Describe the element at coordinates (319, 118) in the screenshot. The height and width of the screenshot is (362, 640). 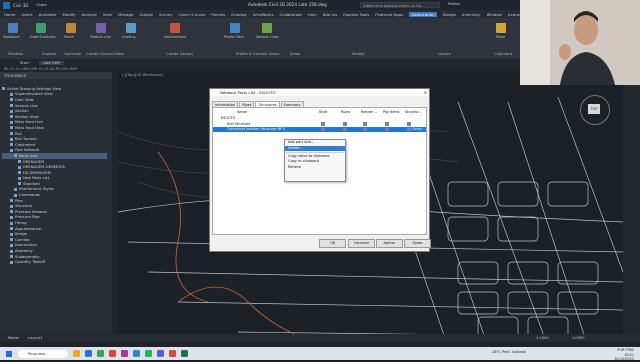
I see `grid-row: ESGOTO` at that location.